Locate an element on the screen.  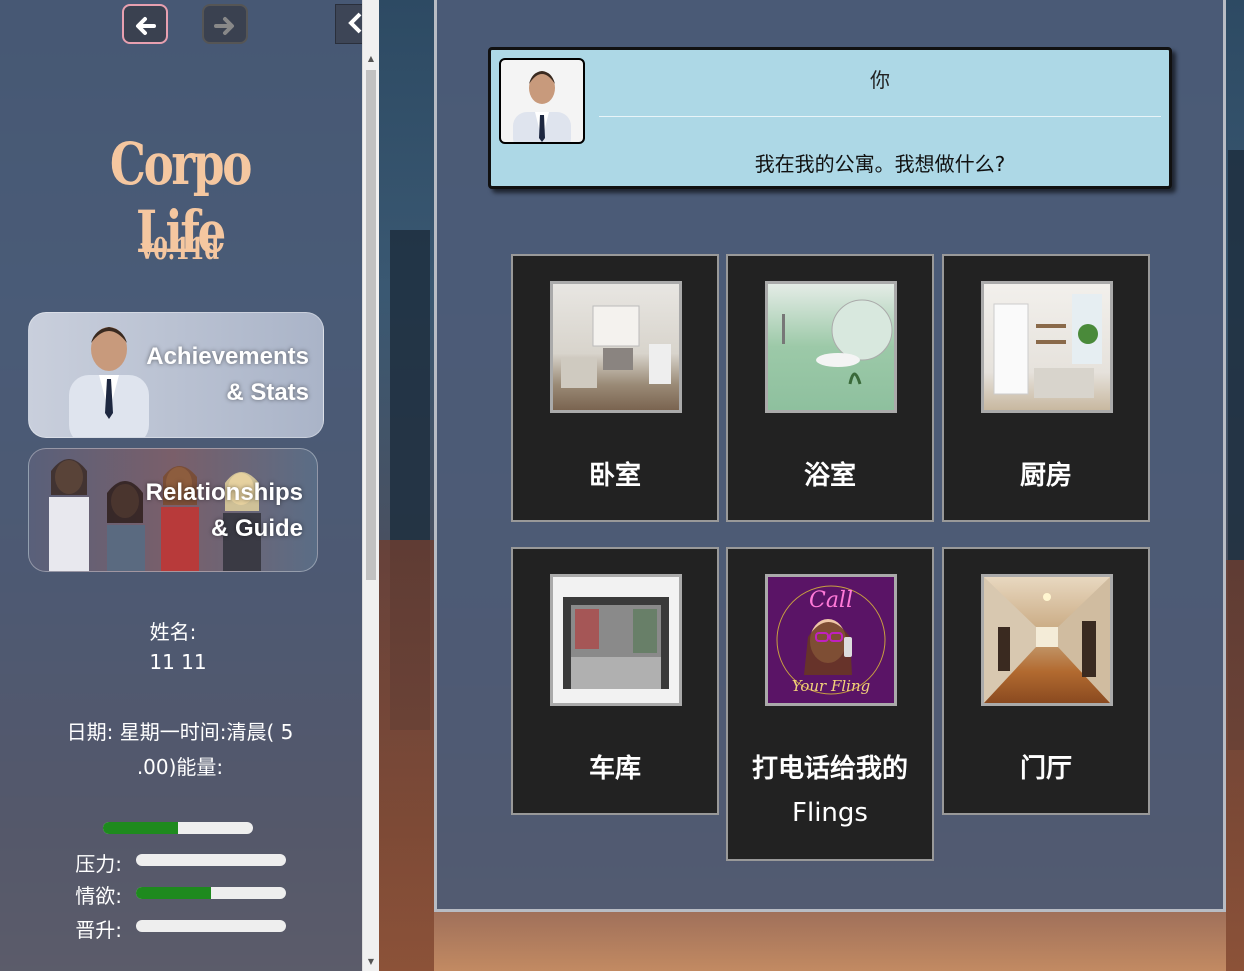
location-bedroom: 卧室 is located at coordinates (615, 388).